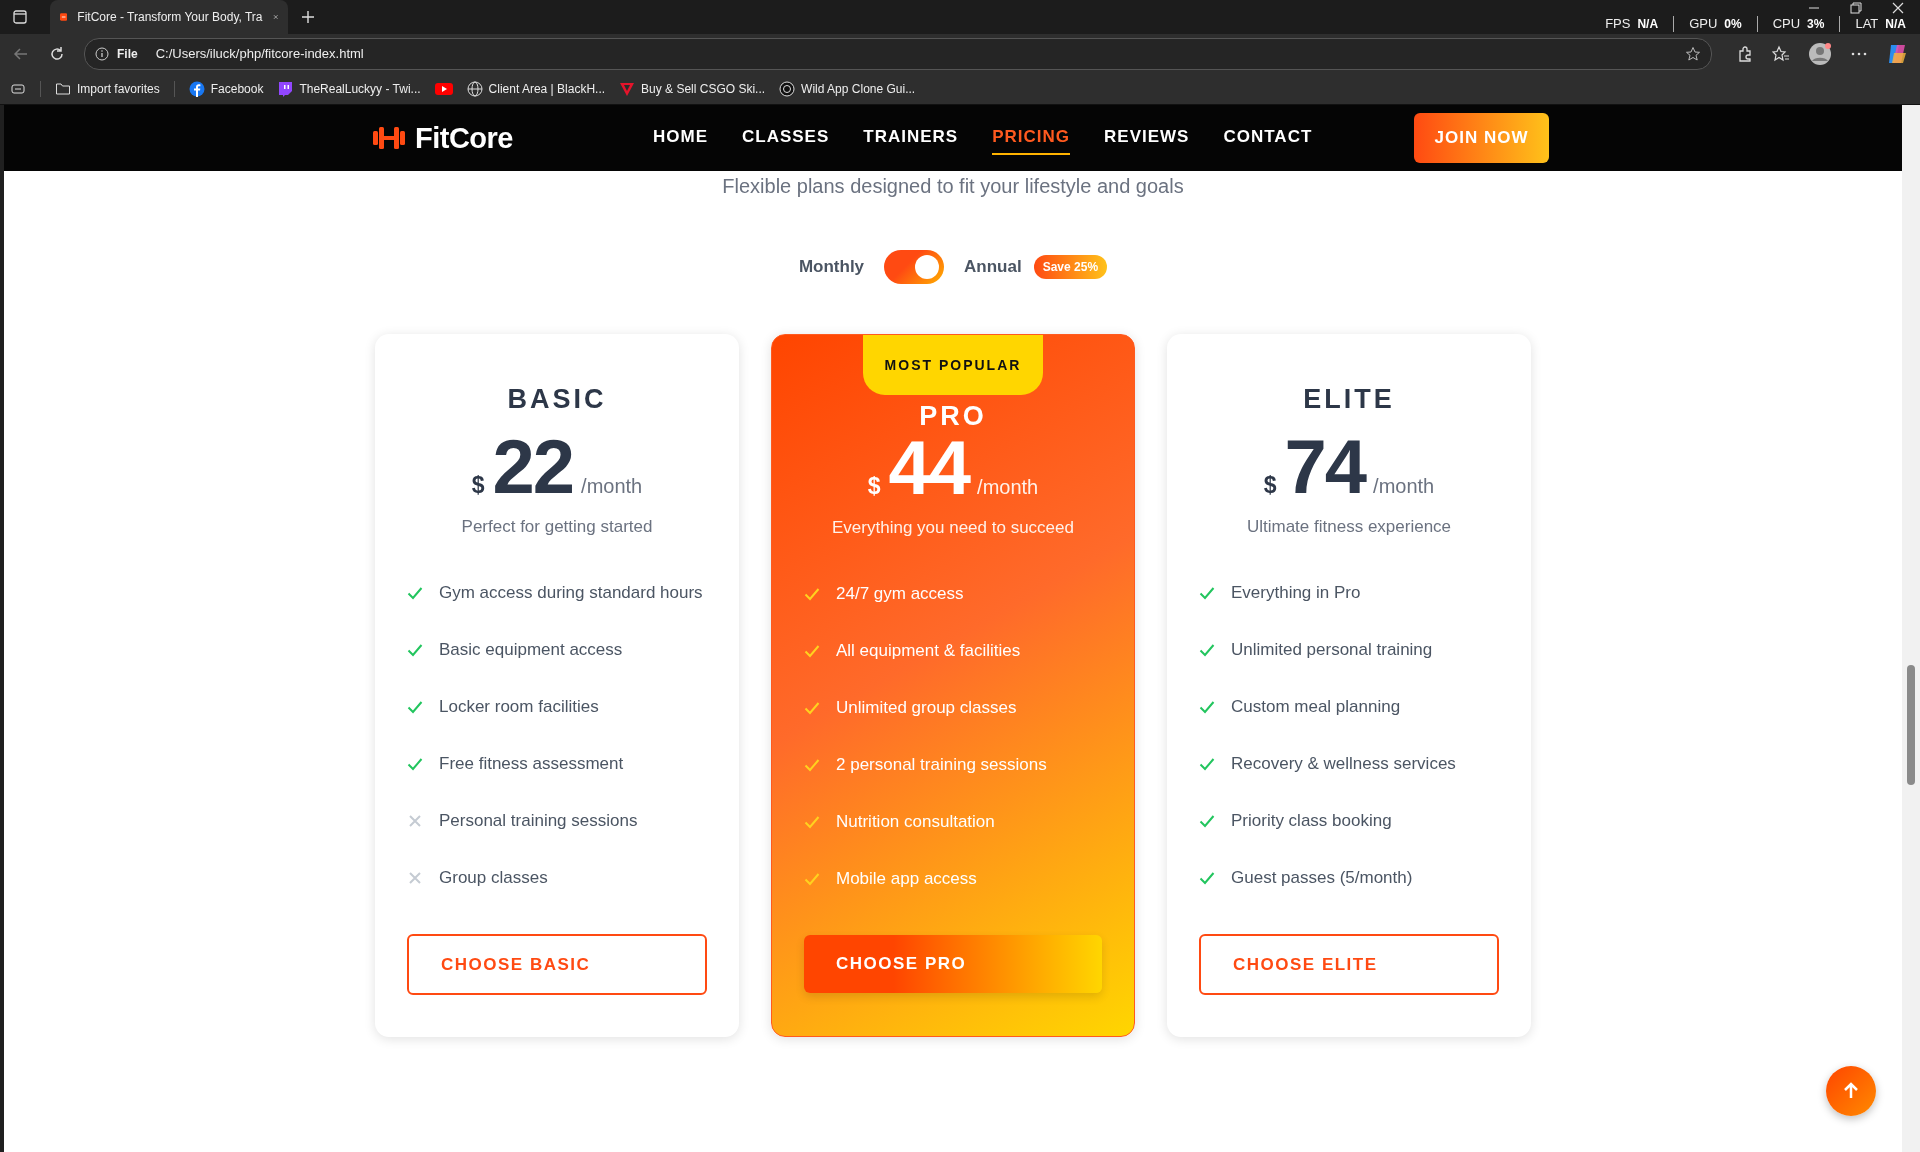 The height and width of the screenshot is (1152, 1920). Describe the element at coordinates (1296, 593) in the screenshot. I see `feature-text: Everything in Pro` at that location.